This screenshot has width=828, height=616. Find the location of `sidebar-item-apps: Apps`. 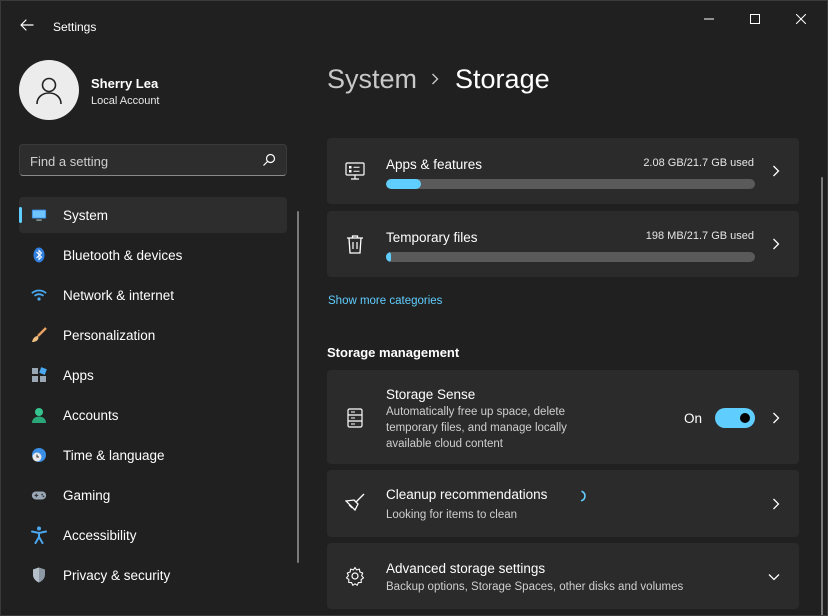

sidebar-item-apps: Apps is located at coordinates (153, 375).